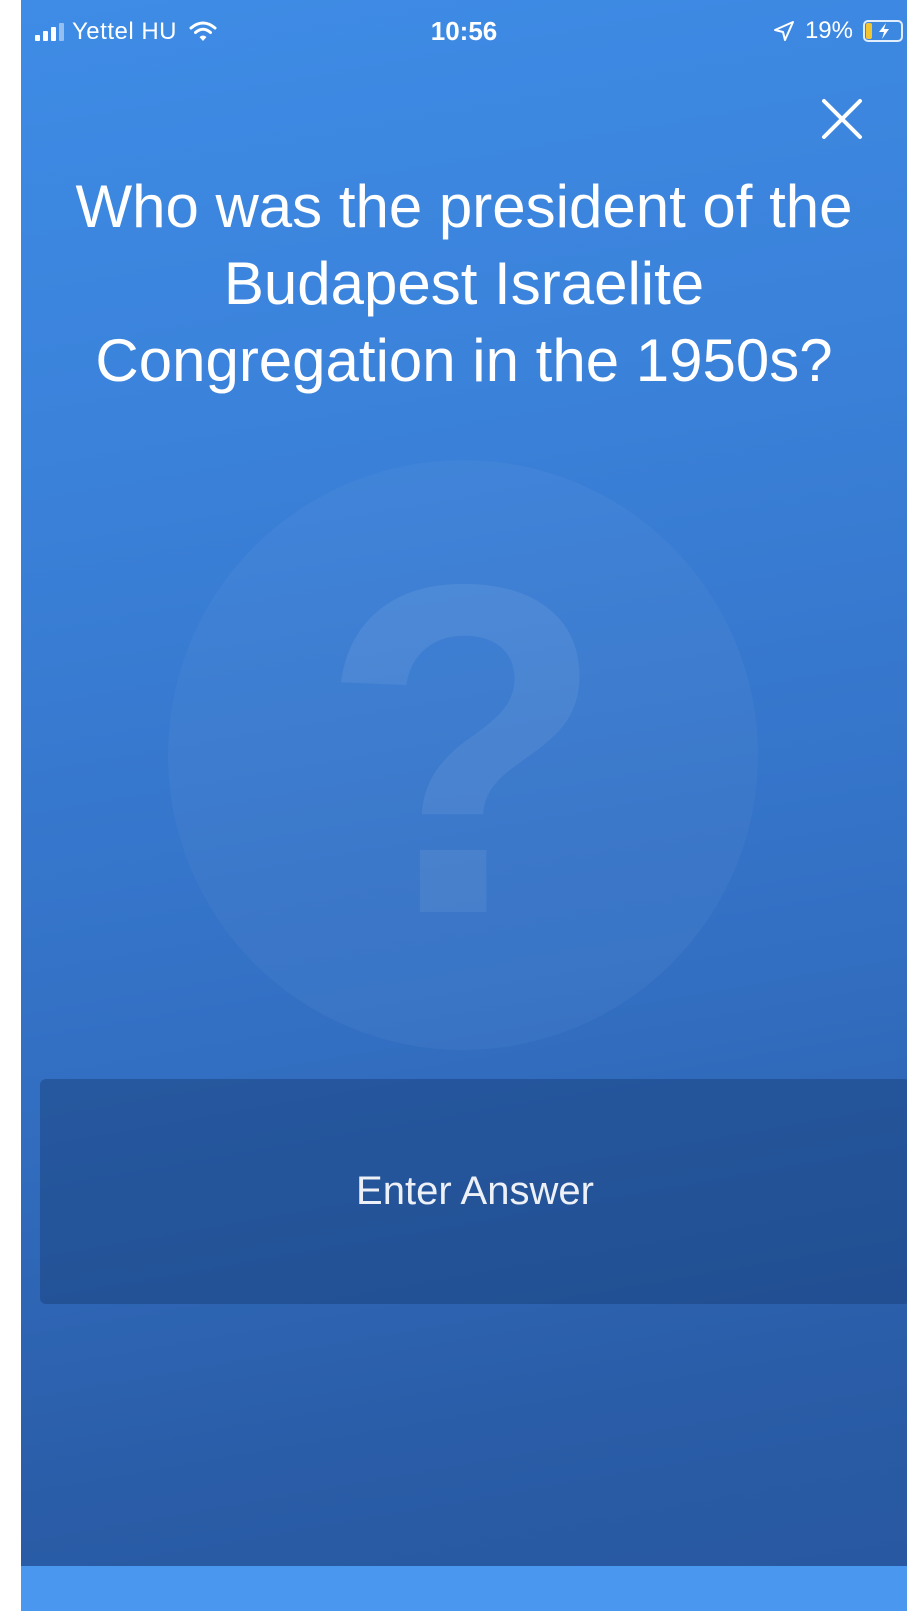  I want to click on close-button, so click(842, 119).